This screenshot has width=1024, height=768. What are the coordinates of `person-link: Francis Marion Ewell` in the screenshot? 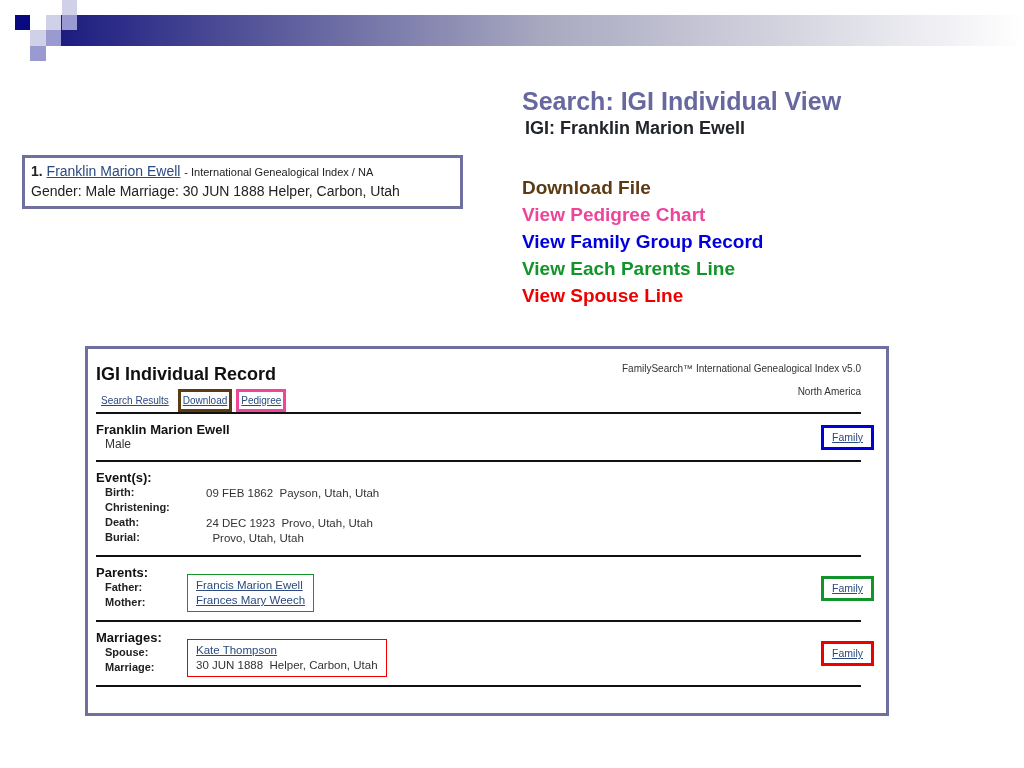 It's located at (249, 585).